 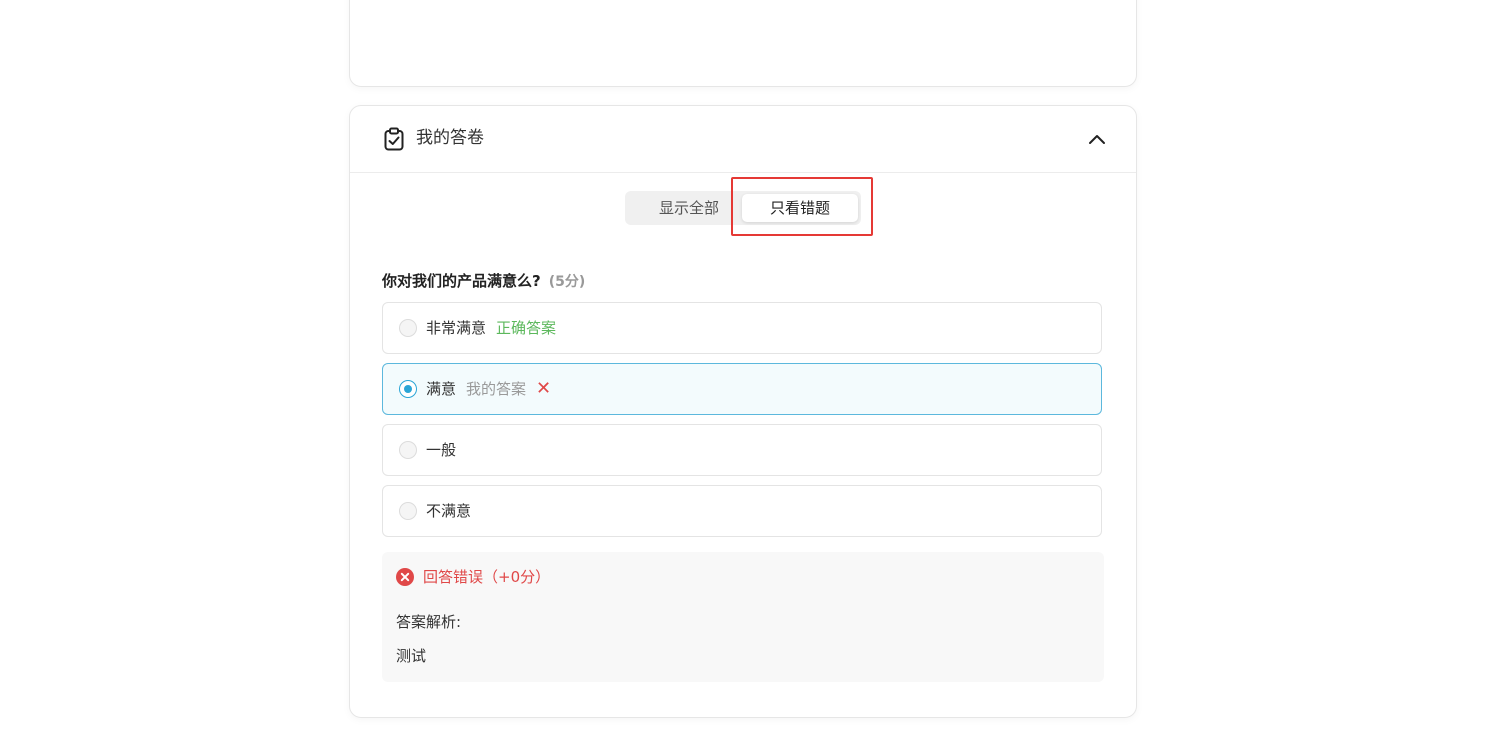 I want to click on previous-card, so click(x=743, y=43).